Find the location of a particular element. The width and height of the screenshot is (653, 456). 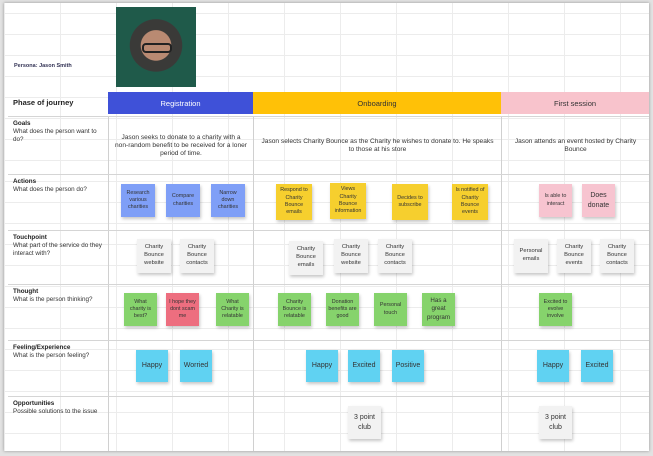

opportunities-subtitle: Possible solutions to the issue is located at coordinates (55, 411).